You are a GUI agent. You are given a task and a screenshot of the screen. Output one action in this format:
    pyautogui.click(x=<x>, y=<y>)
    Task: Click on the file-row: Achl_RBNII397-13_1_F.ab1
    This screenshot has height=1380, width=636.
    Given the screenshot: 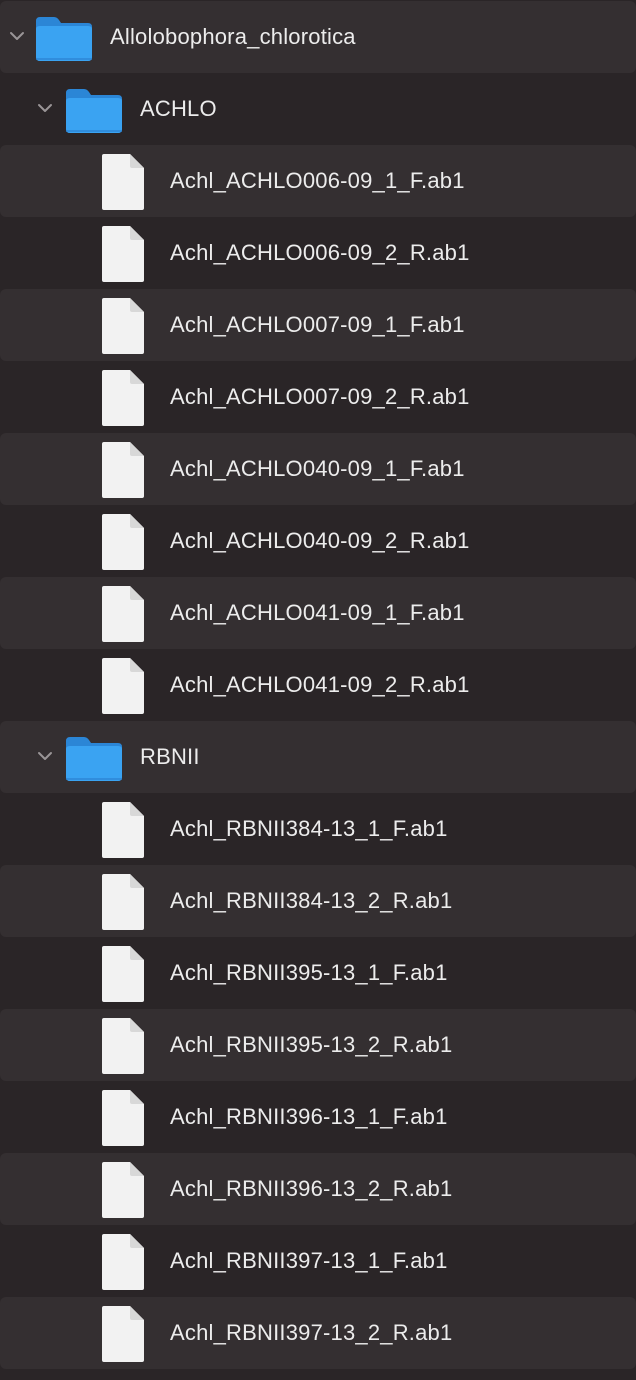 What is the action you would take?
    pyautogui.click(x=318, y=1261)
    